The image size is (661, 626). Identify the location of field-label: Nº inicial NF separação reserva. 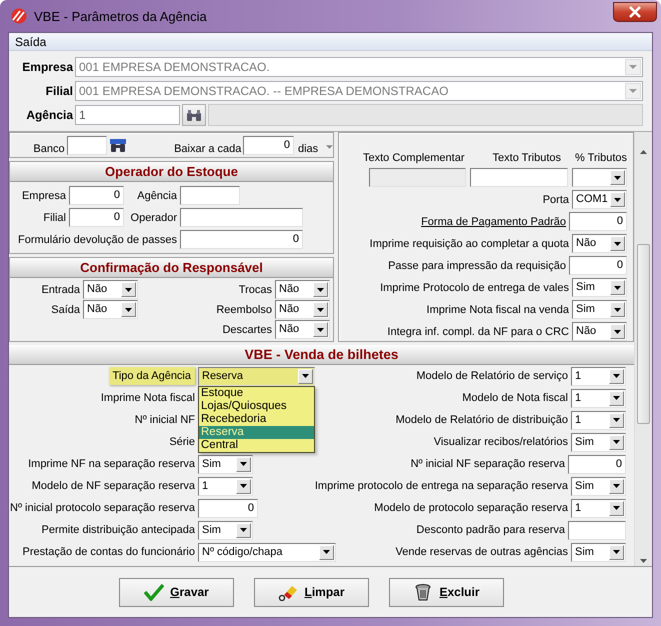
(487, 464).